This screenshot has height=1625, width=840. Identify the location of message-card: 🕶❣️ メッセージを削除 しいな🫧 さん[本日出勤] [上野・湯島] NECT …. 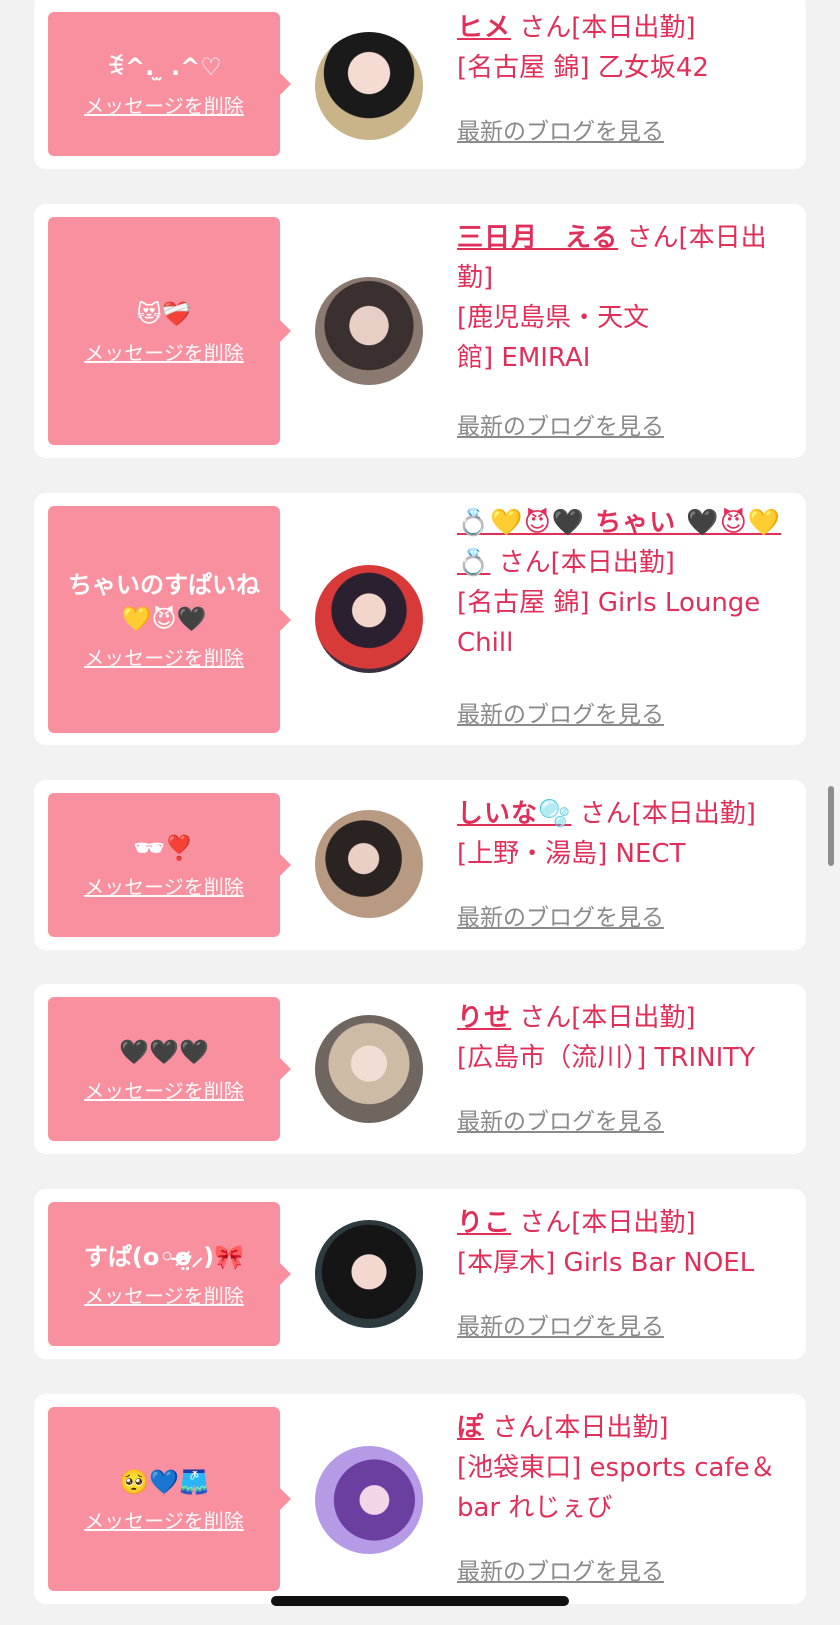
(420, 865).